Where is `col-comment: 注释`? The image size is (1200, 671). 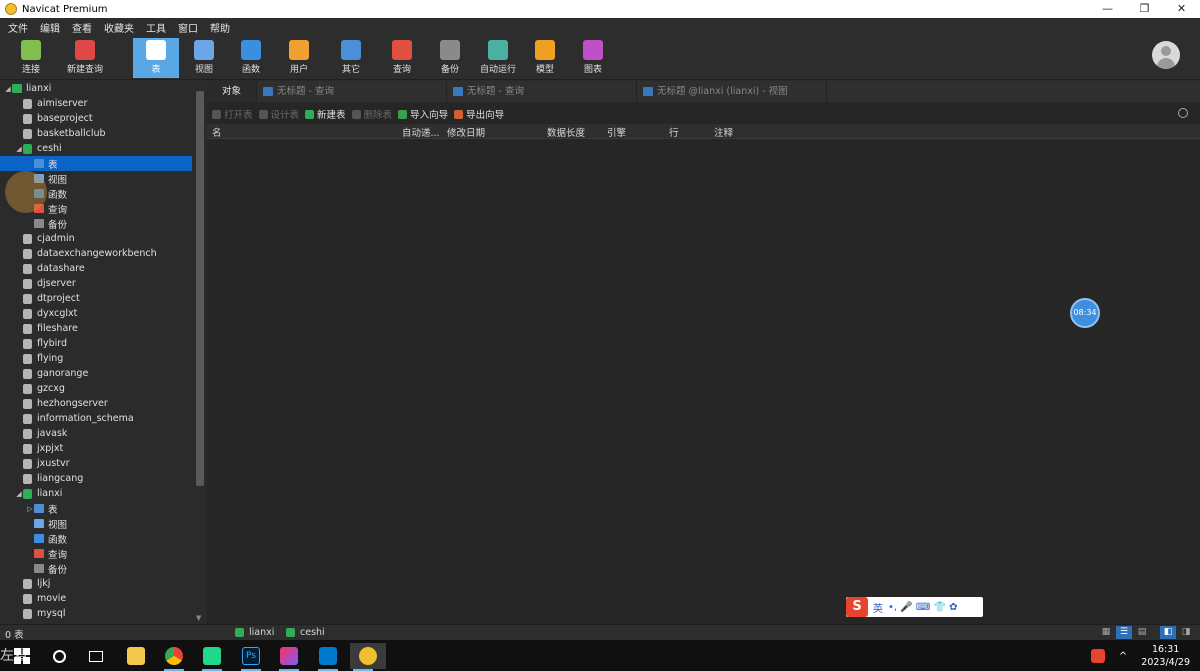
col-comment: 注释 is located at coordinates (723, 132).